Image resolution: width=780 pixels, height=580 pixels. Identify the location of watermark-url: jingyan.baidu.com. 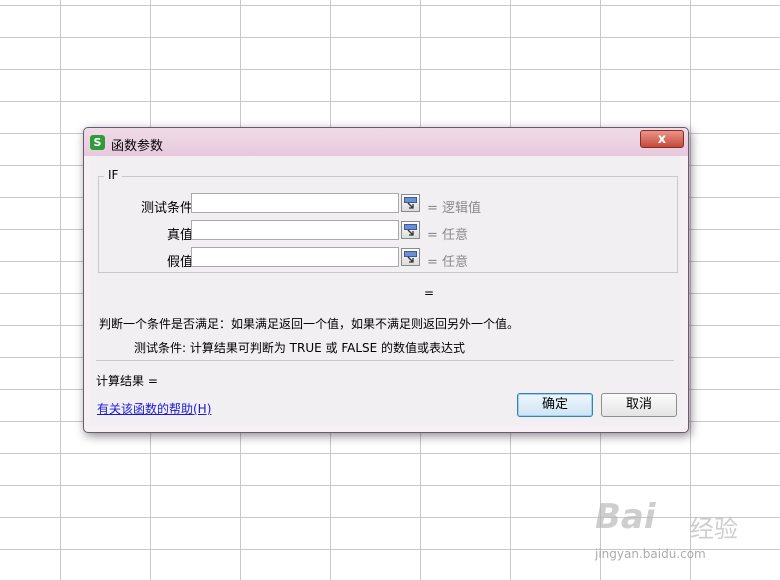
(650, 554).